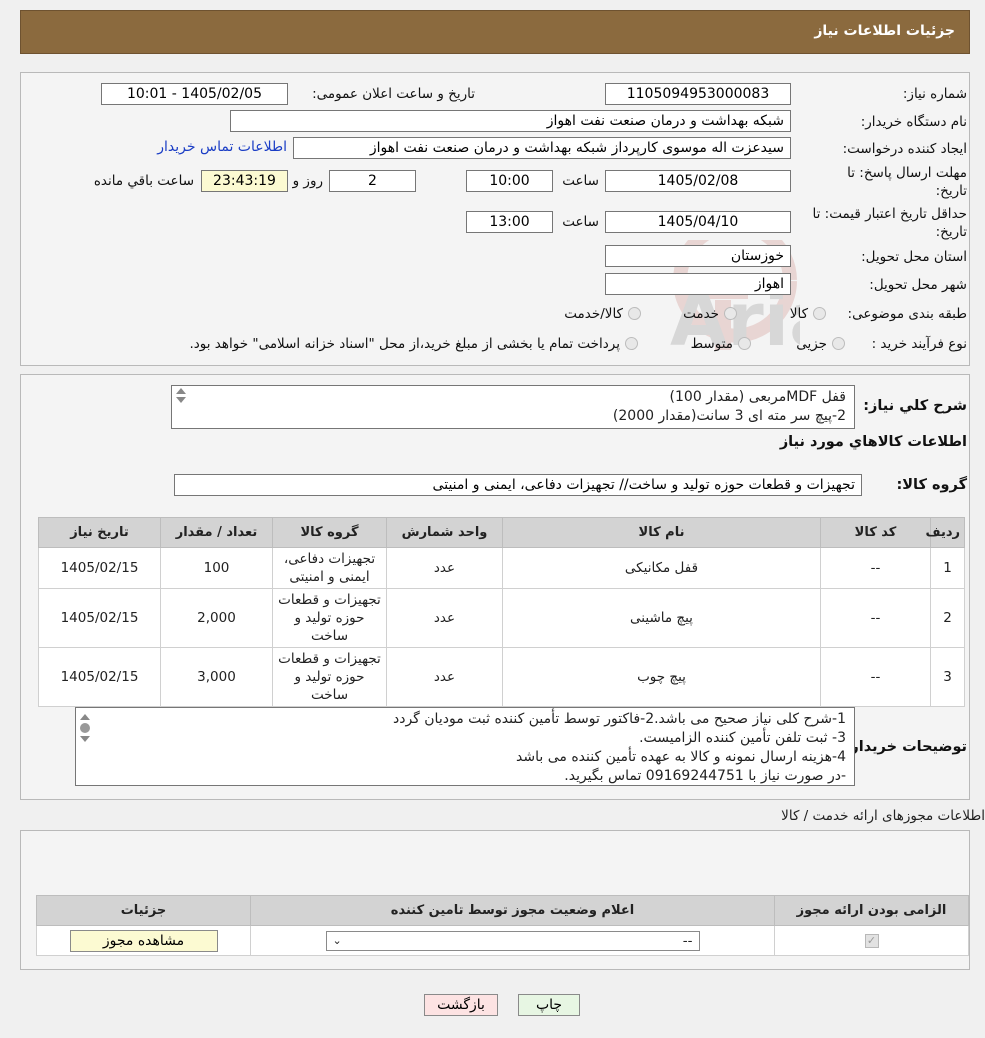  I want to click on category-radio-goods, so click(819, 313).